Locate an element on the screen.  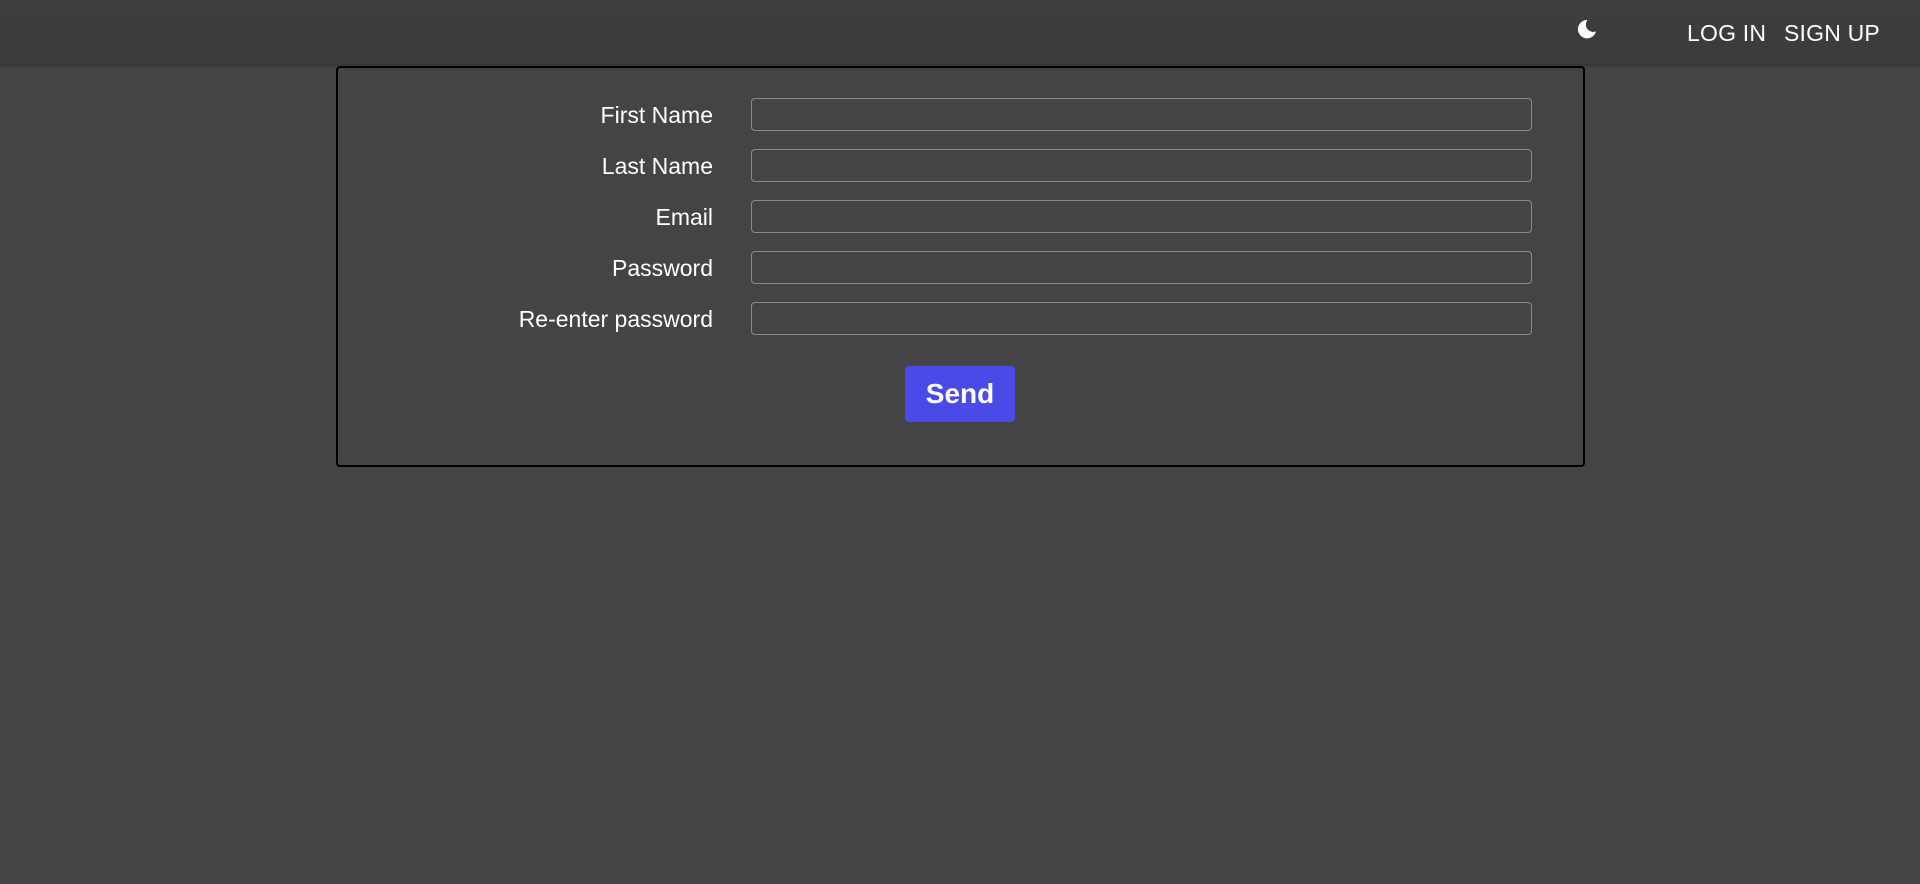
password-input is located at coordinates (1141, 267).